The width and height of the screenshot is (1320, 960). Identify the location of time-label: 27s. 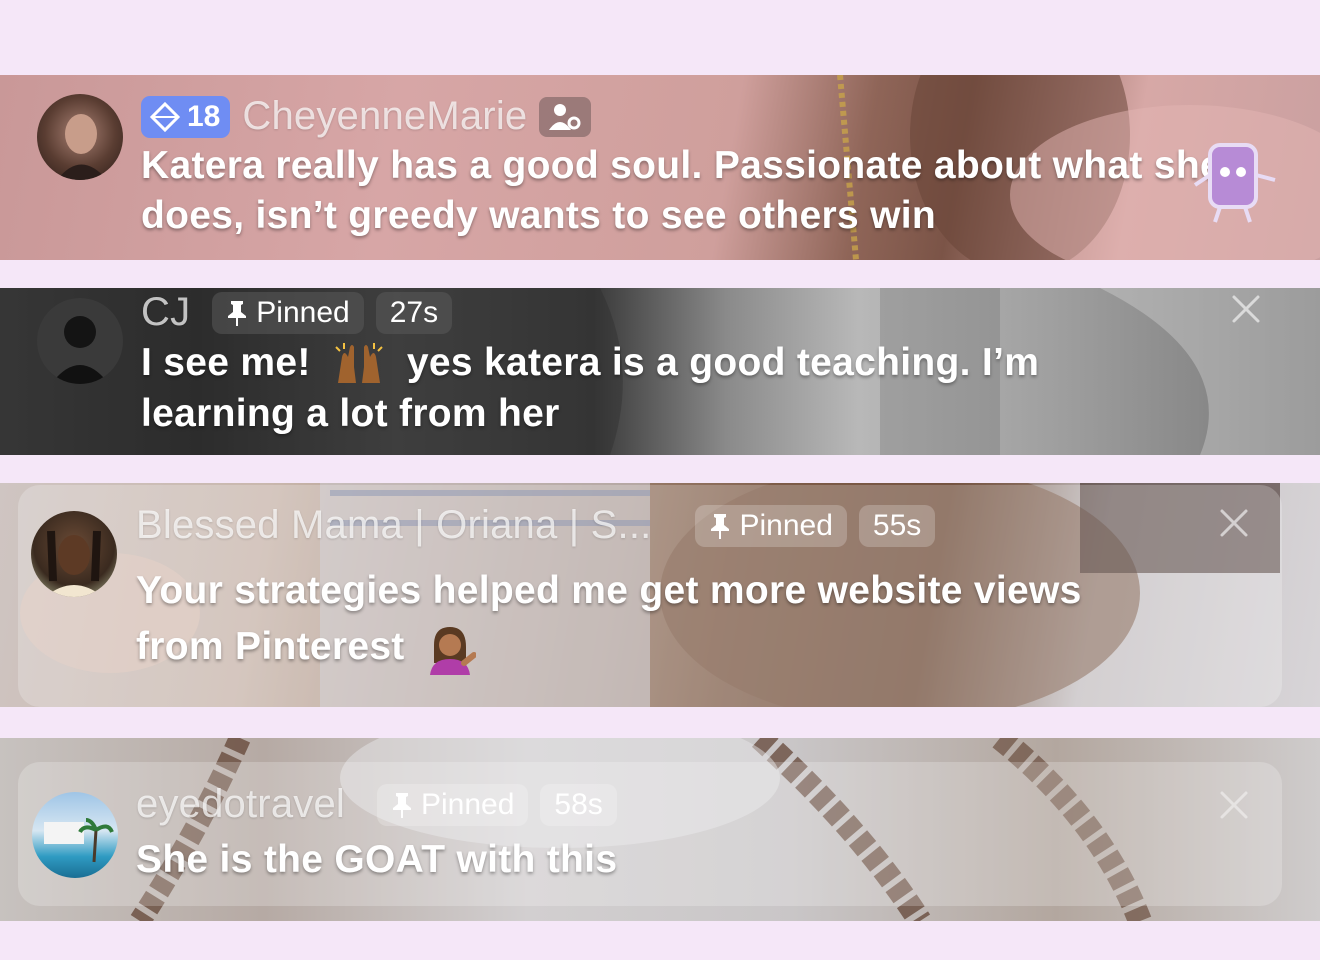
(414, 312).